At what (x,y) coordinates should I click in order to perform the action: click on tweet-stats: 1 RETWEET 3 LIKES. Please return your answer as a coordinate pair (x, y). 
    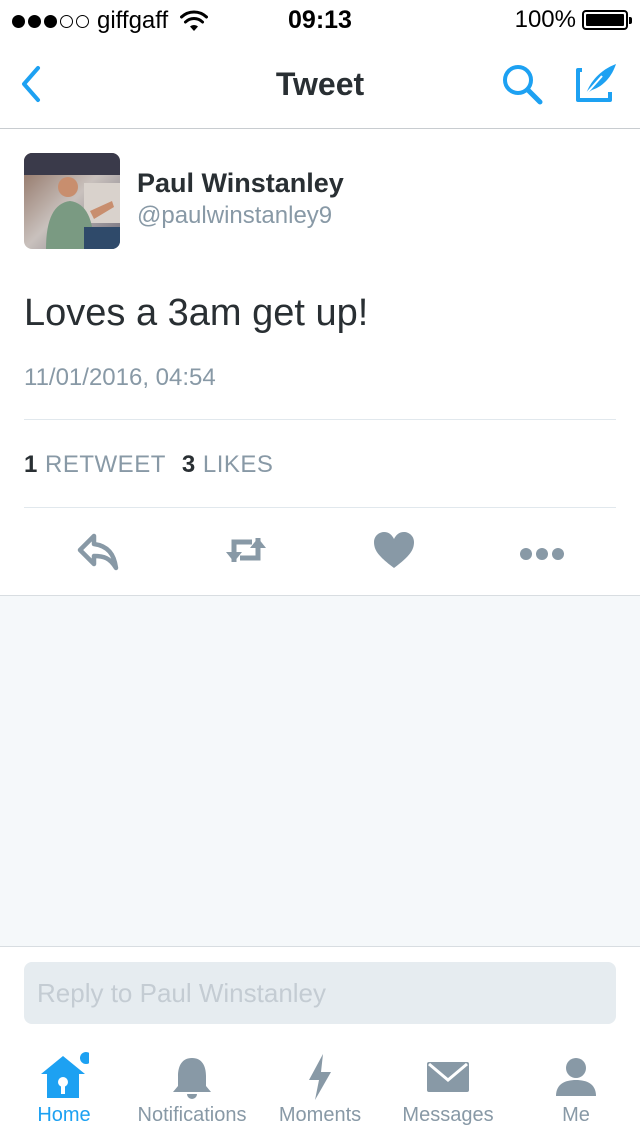
    Looking at the image, I should click on (148, 465).